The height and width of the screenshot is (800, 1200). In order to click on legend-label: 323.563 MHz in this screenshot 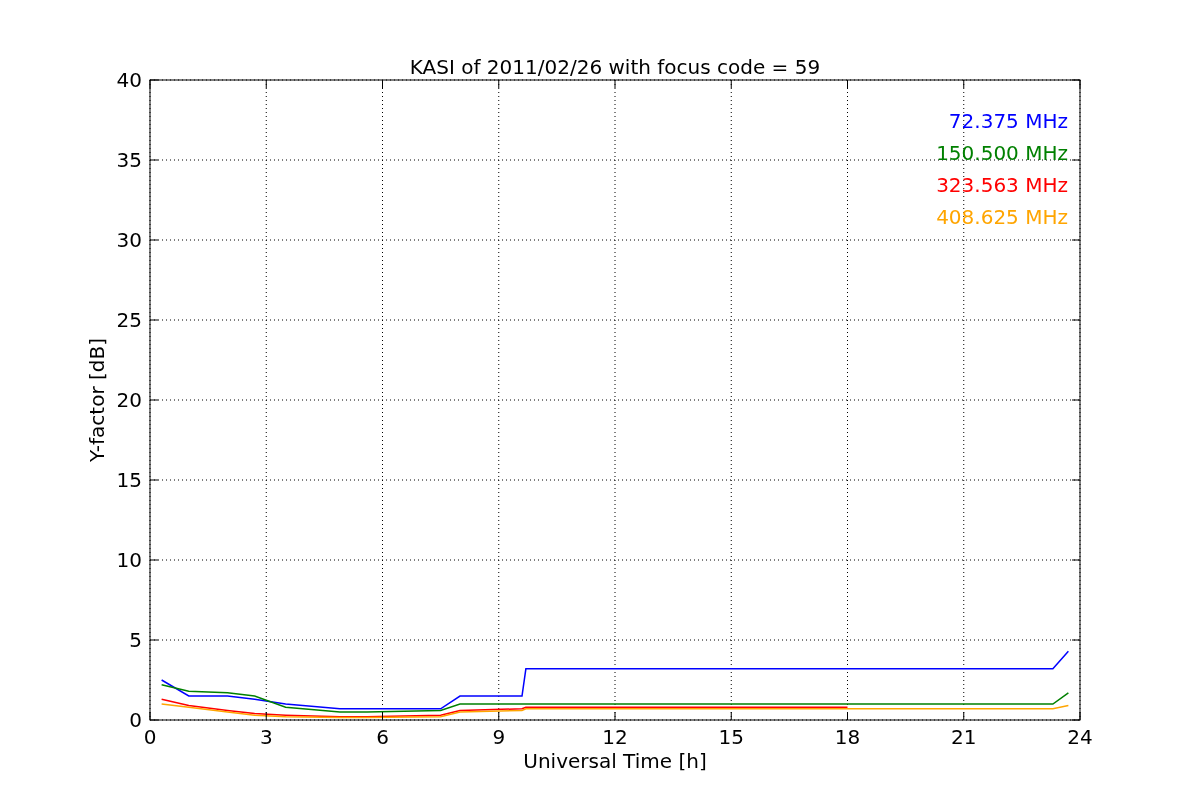, I will do `click(1002, 185)`.